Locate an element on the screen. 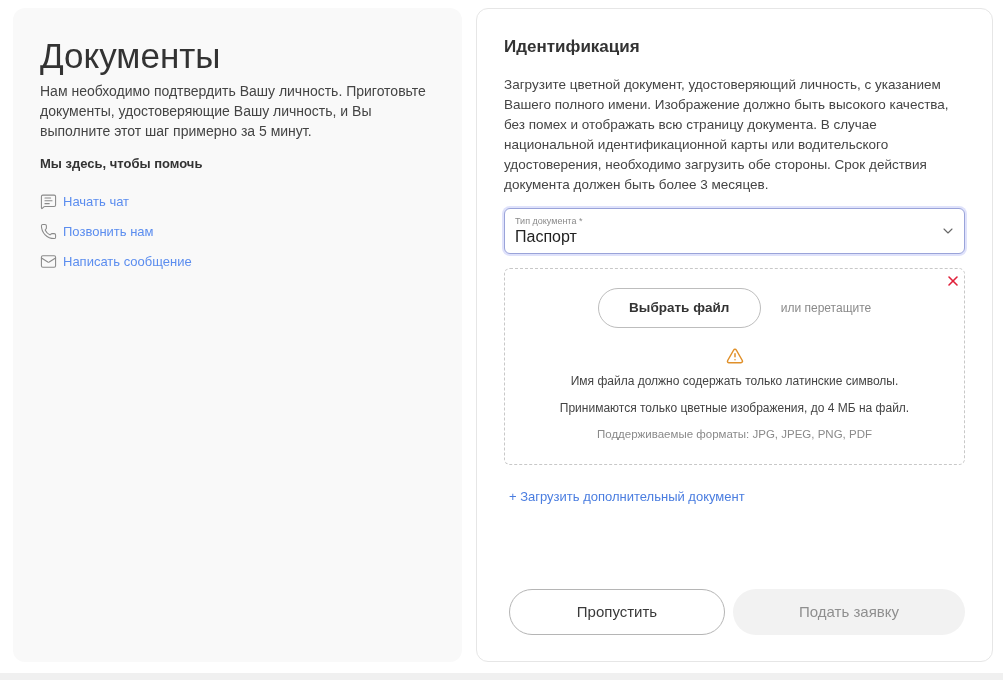 The width and height of the screenshot is (1003, 680). help-heading: Мы здесь, чтобы помочь is located at coordinates (122, 164).